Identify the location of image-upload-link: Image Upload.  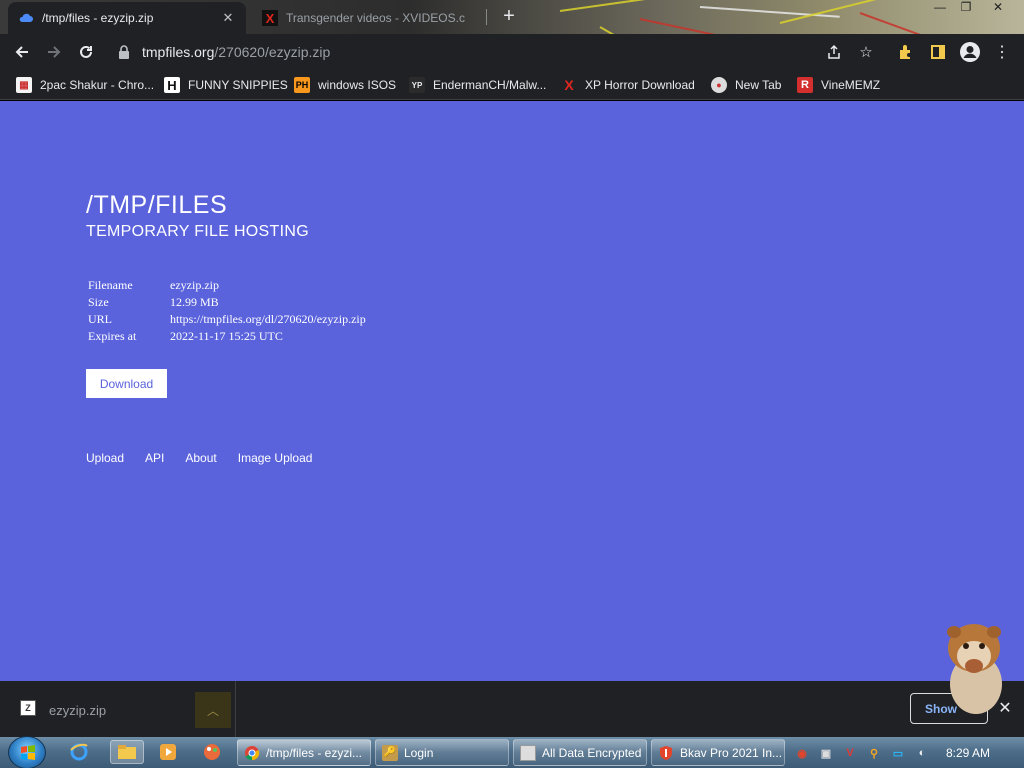
(275, 458).